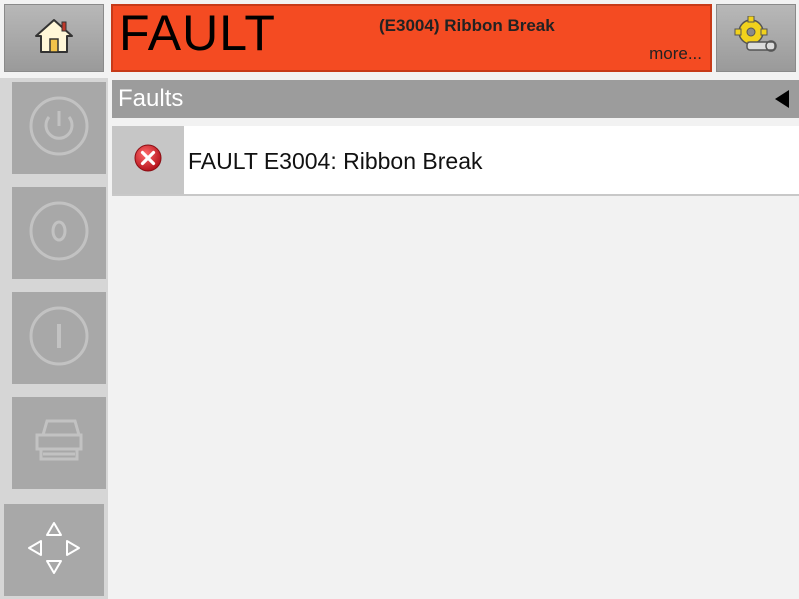 This screenshot has width=799, height=599. What do you see at coordinates (782, 99) in the screenshot?
I see `collapse-arrow-icon` at bounding box center [782, 99].